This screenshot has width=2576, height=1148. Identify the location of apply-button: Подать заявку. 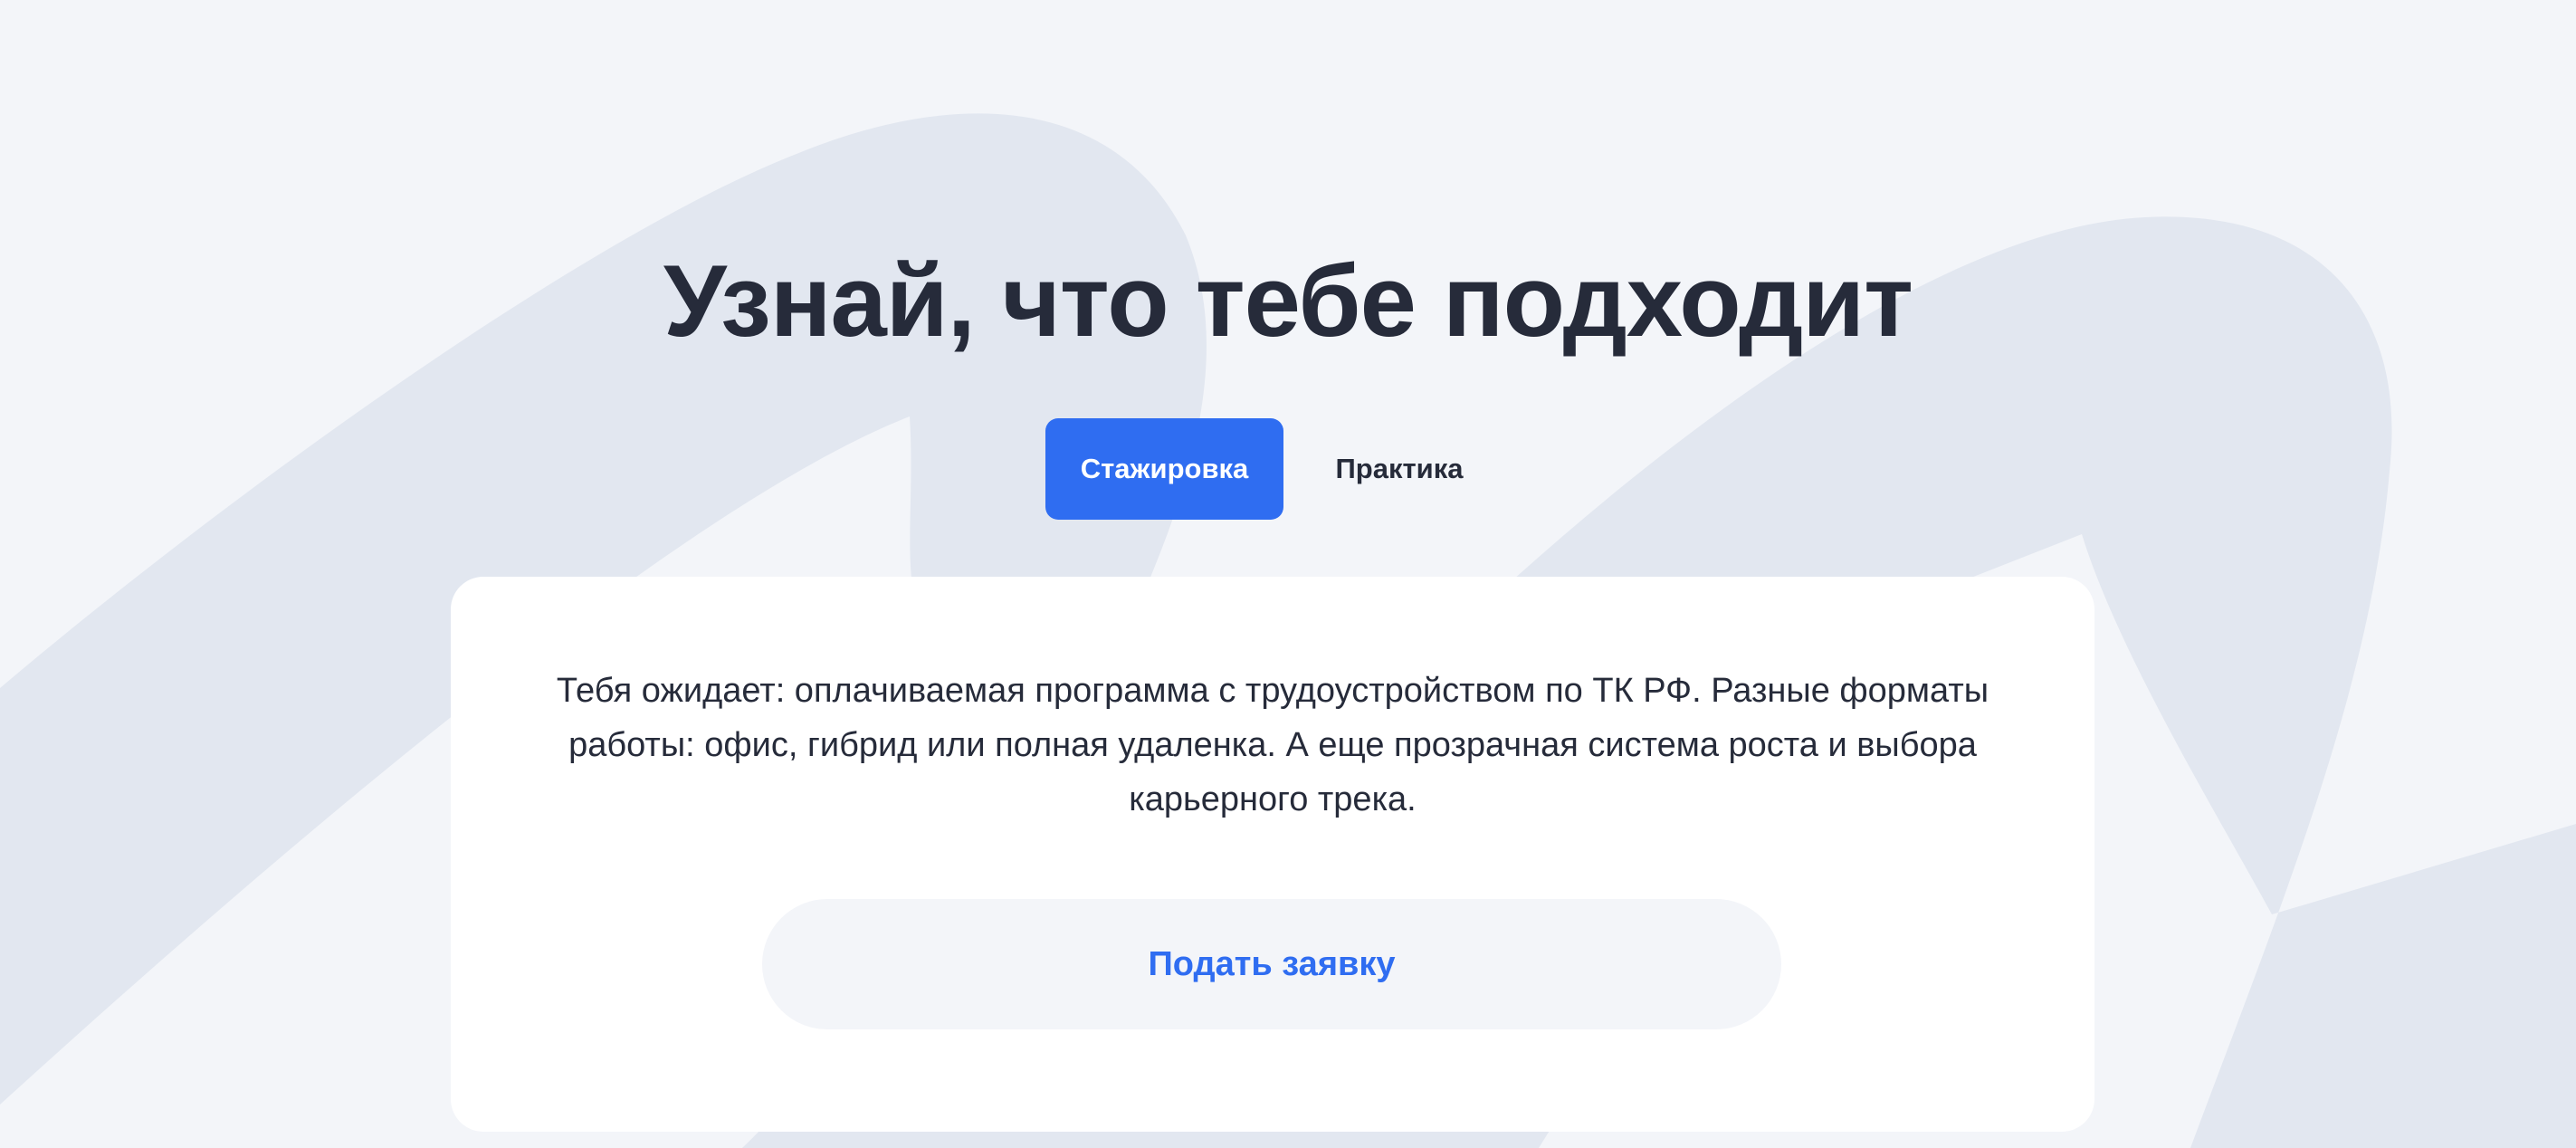
(1271, 964).